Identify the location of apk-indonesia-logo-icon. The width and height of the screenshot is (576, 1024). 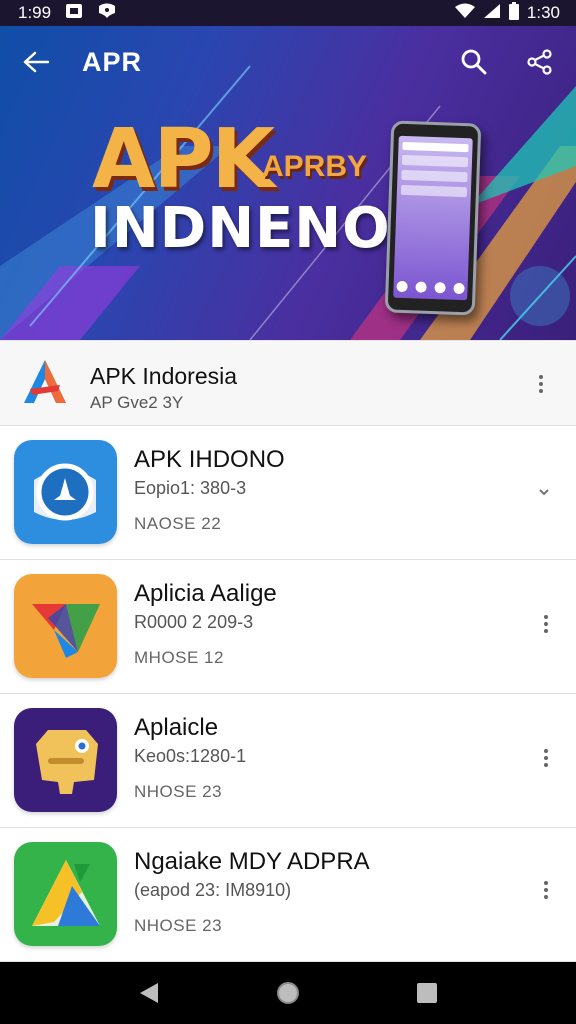
(45, 381).